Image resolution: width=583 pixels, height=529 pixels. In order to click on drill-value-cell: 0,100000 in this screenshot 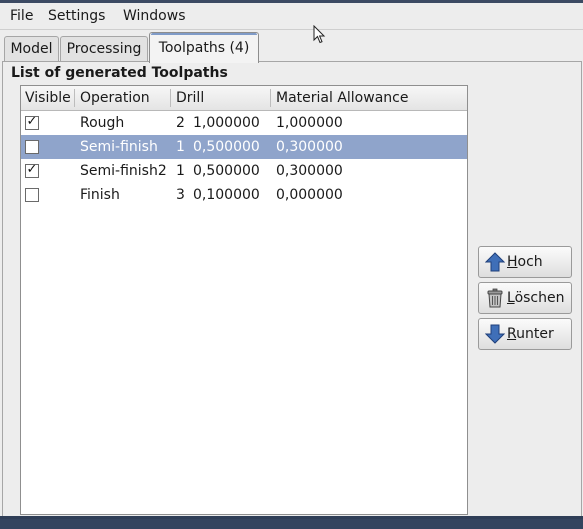, I will do `click(226, 195)`.